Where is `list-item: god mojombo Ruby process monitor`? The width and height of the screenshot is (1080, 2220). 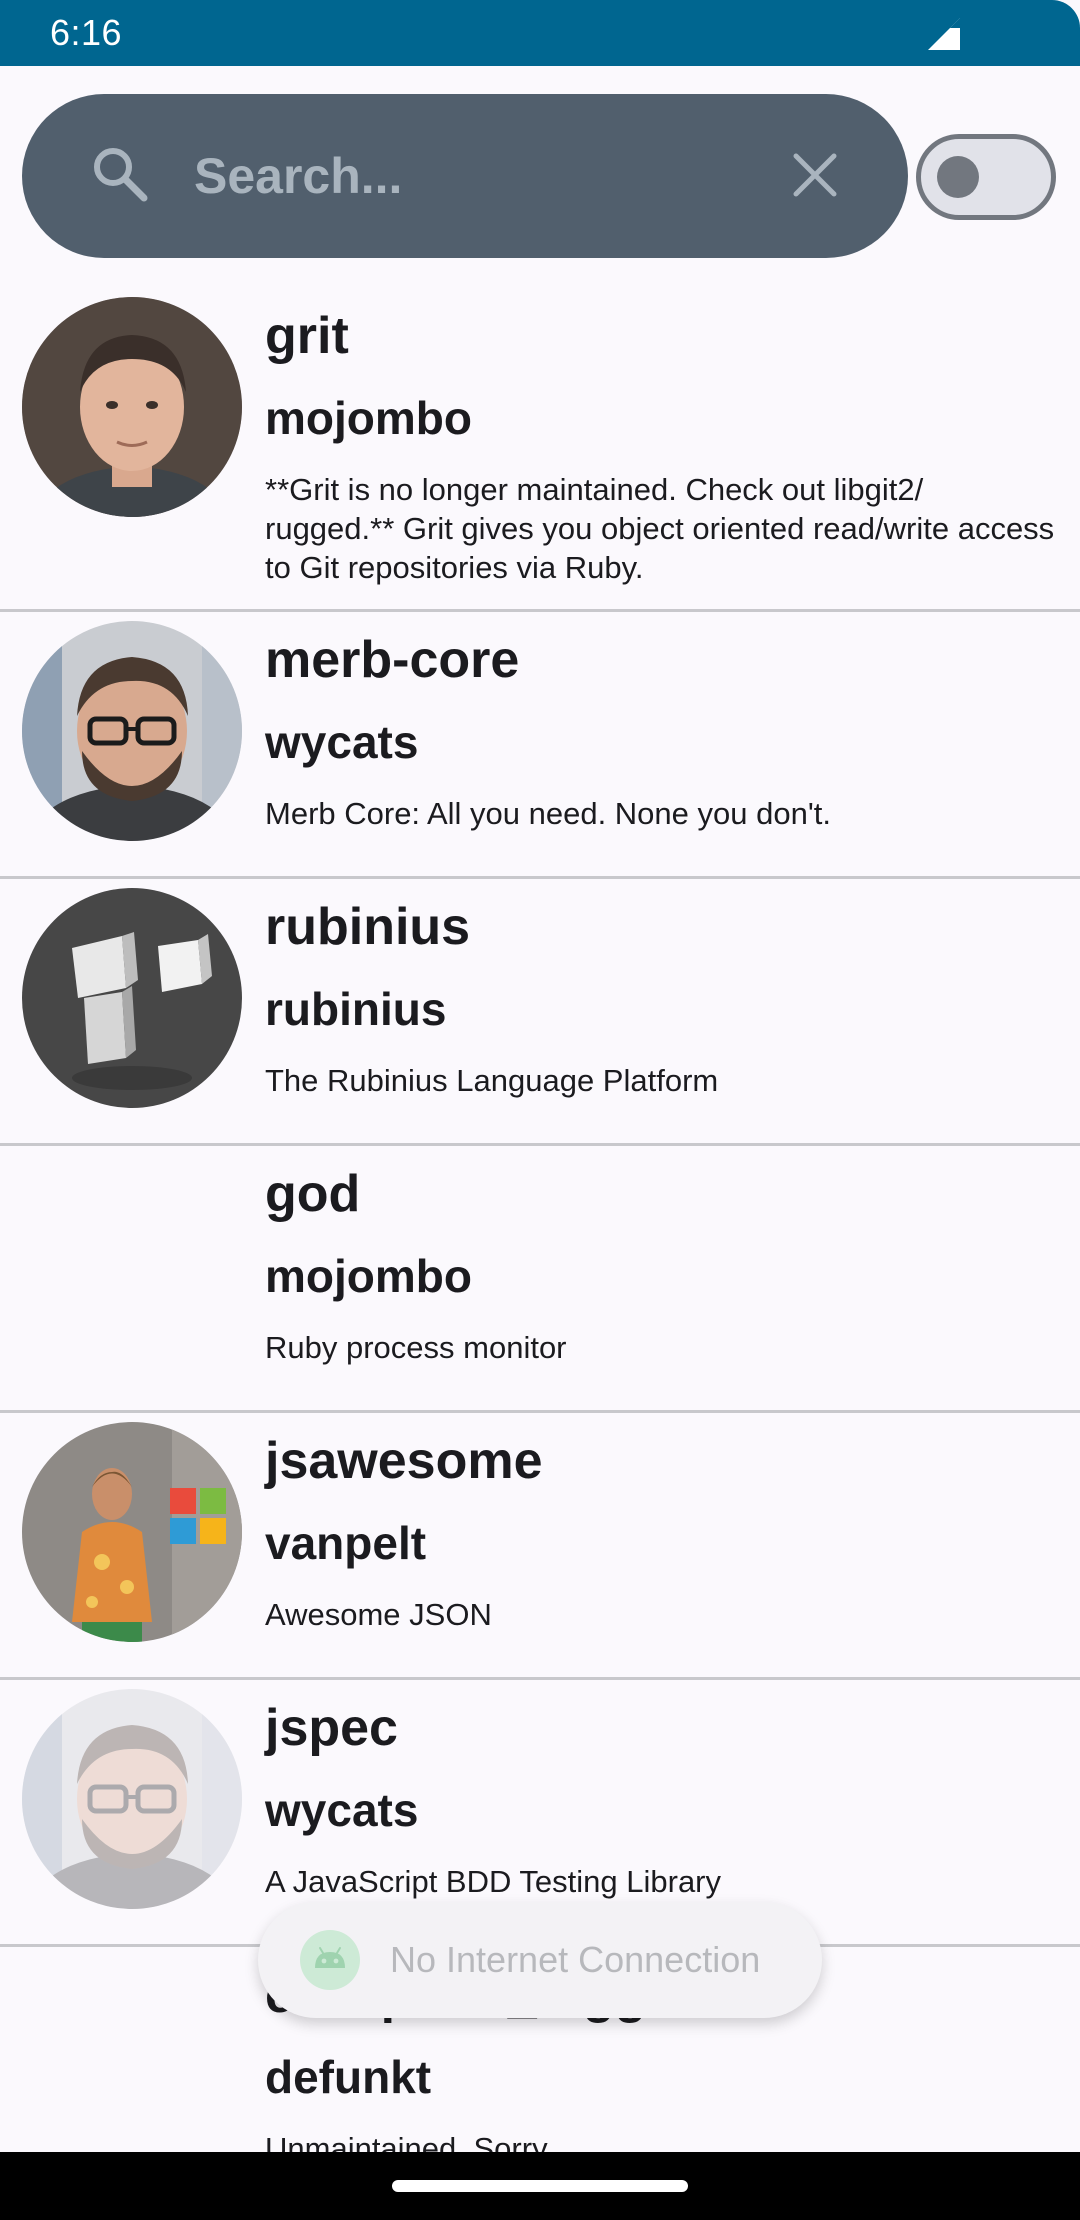
list-item: god mojombo Ruby process monitor is located at coordinates (540, 1279).